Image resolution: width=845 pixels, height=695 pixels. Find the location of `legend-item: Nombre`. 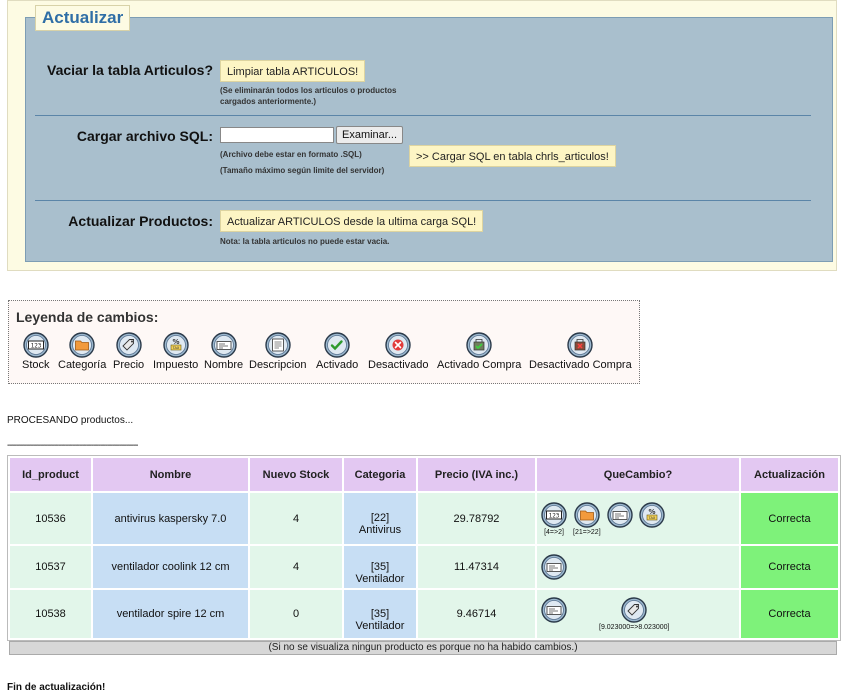

legend-item: Nombre is located at coordinates (223, 351).